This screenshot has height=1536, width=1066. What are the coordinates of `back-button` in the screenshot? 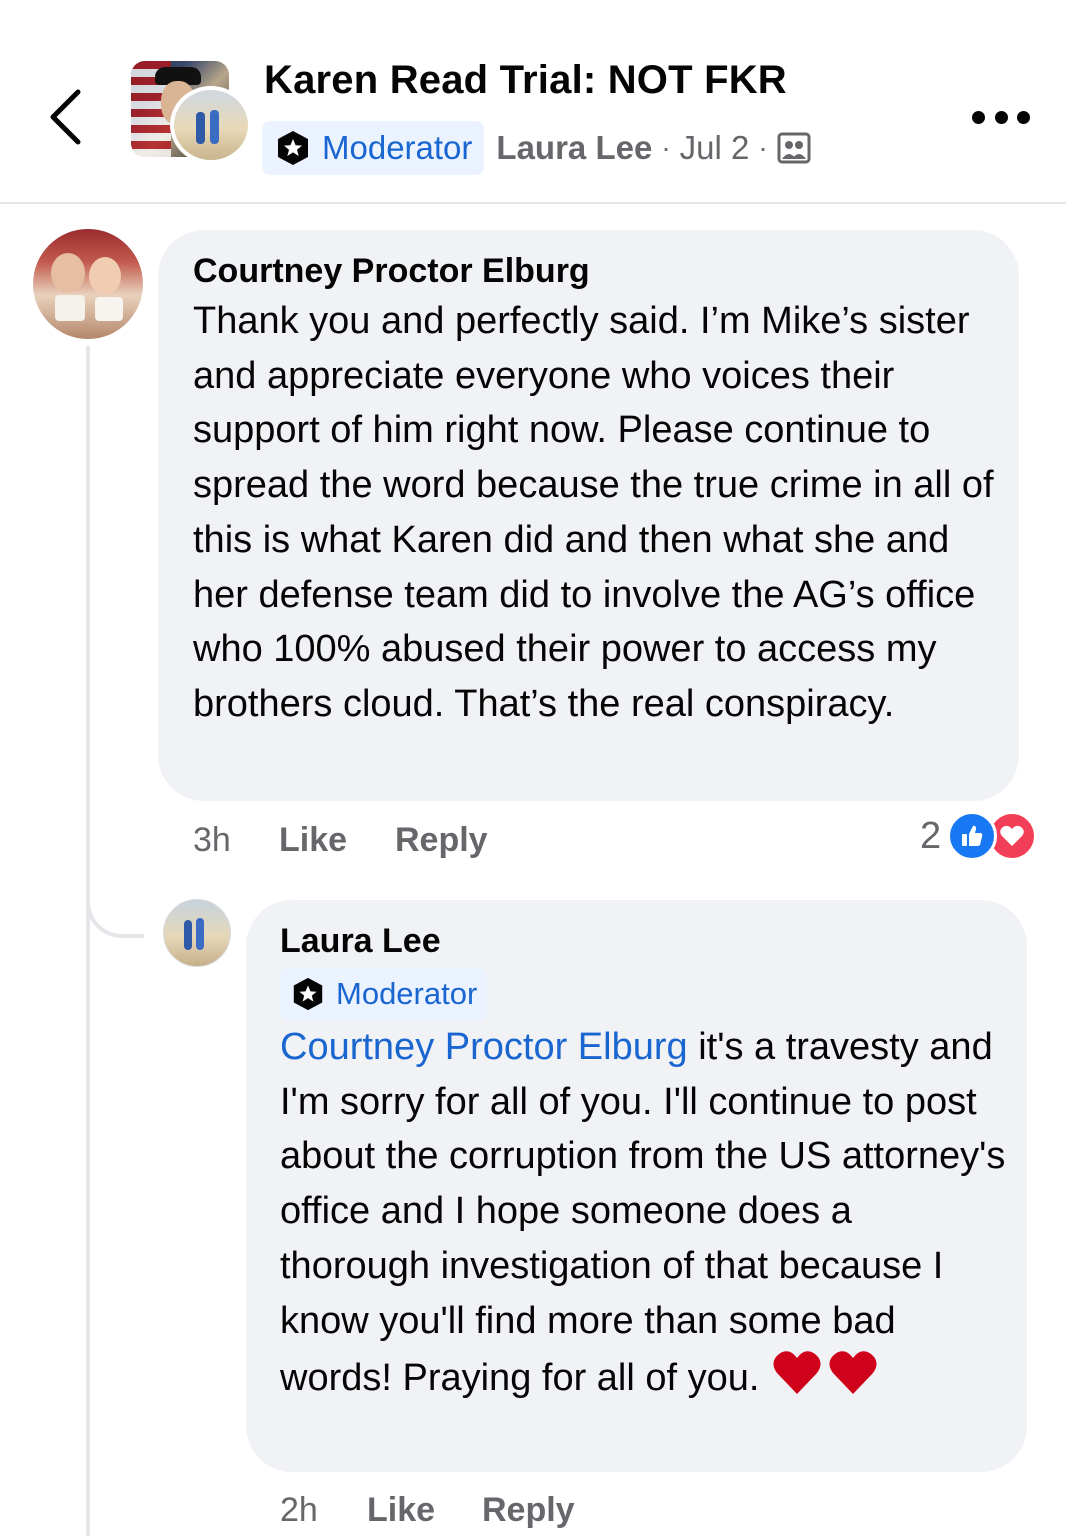 It's located at (65, 117).